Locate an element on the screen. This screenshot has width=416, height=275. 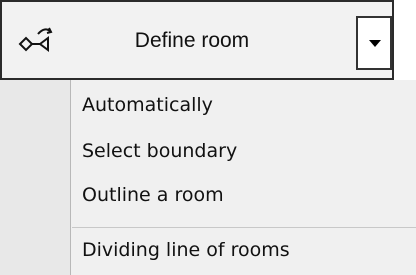
menu-gutter is located at coordinates (35, 177).